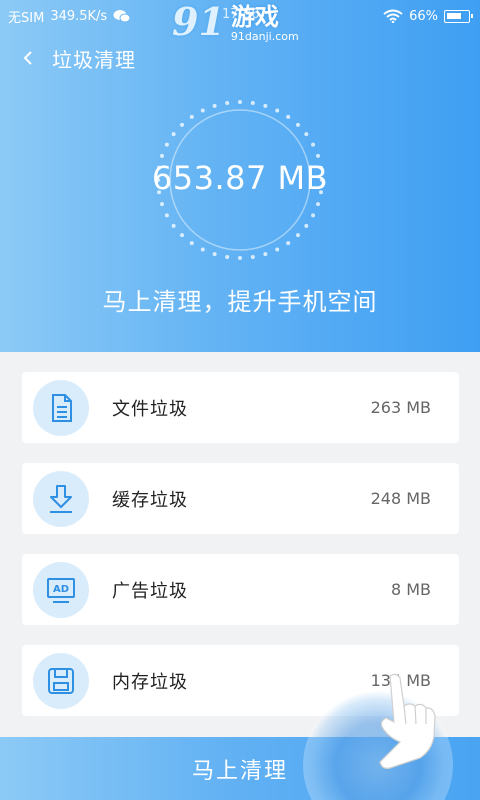  What do you see at coordinates (410, 589) in the screenshot?
I see `list-item-size: 8 MB` at bounding box center [410, 589].